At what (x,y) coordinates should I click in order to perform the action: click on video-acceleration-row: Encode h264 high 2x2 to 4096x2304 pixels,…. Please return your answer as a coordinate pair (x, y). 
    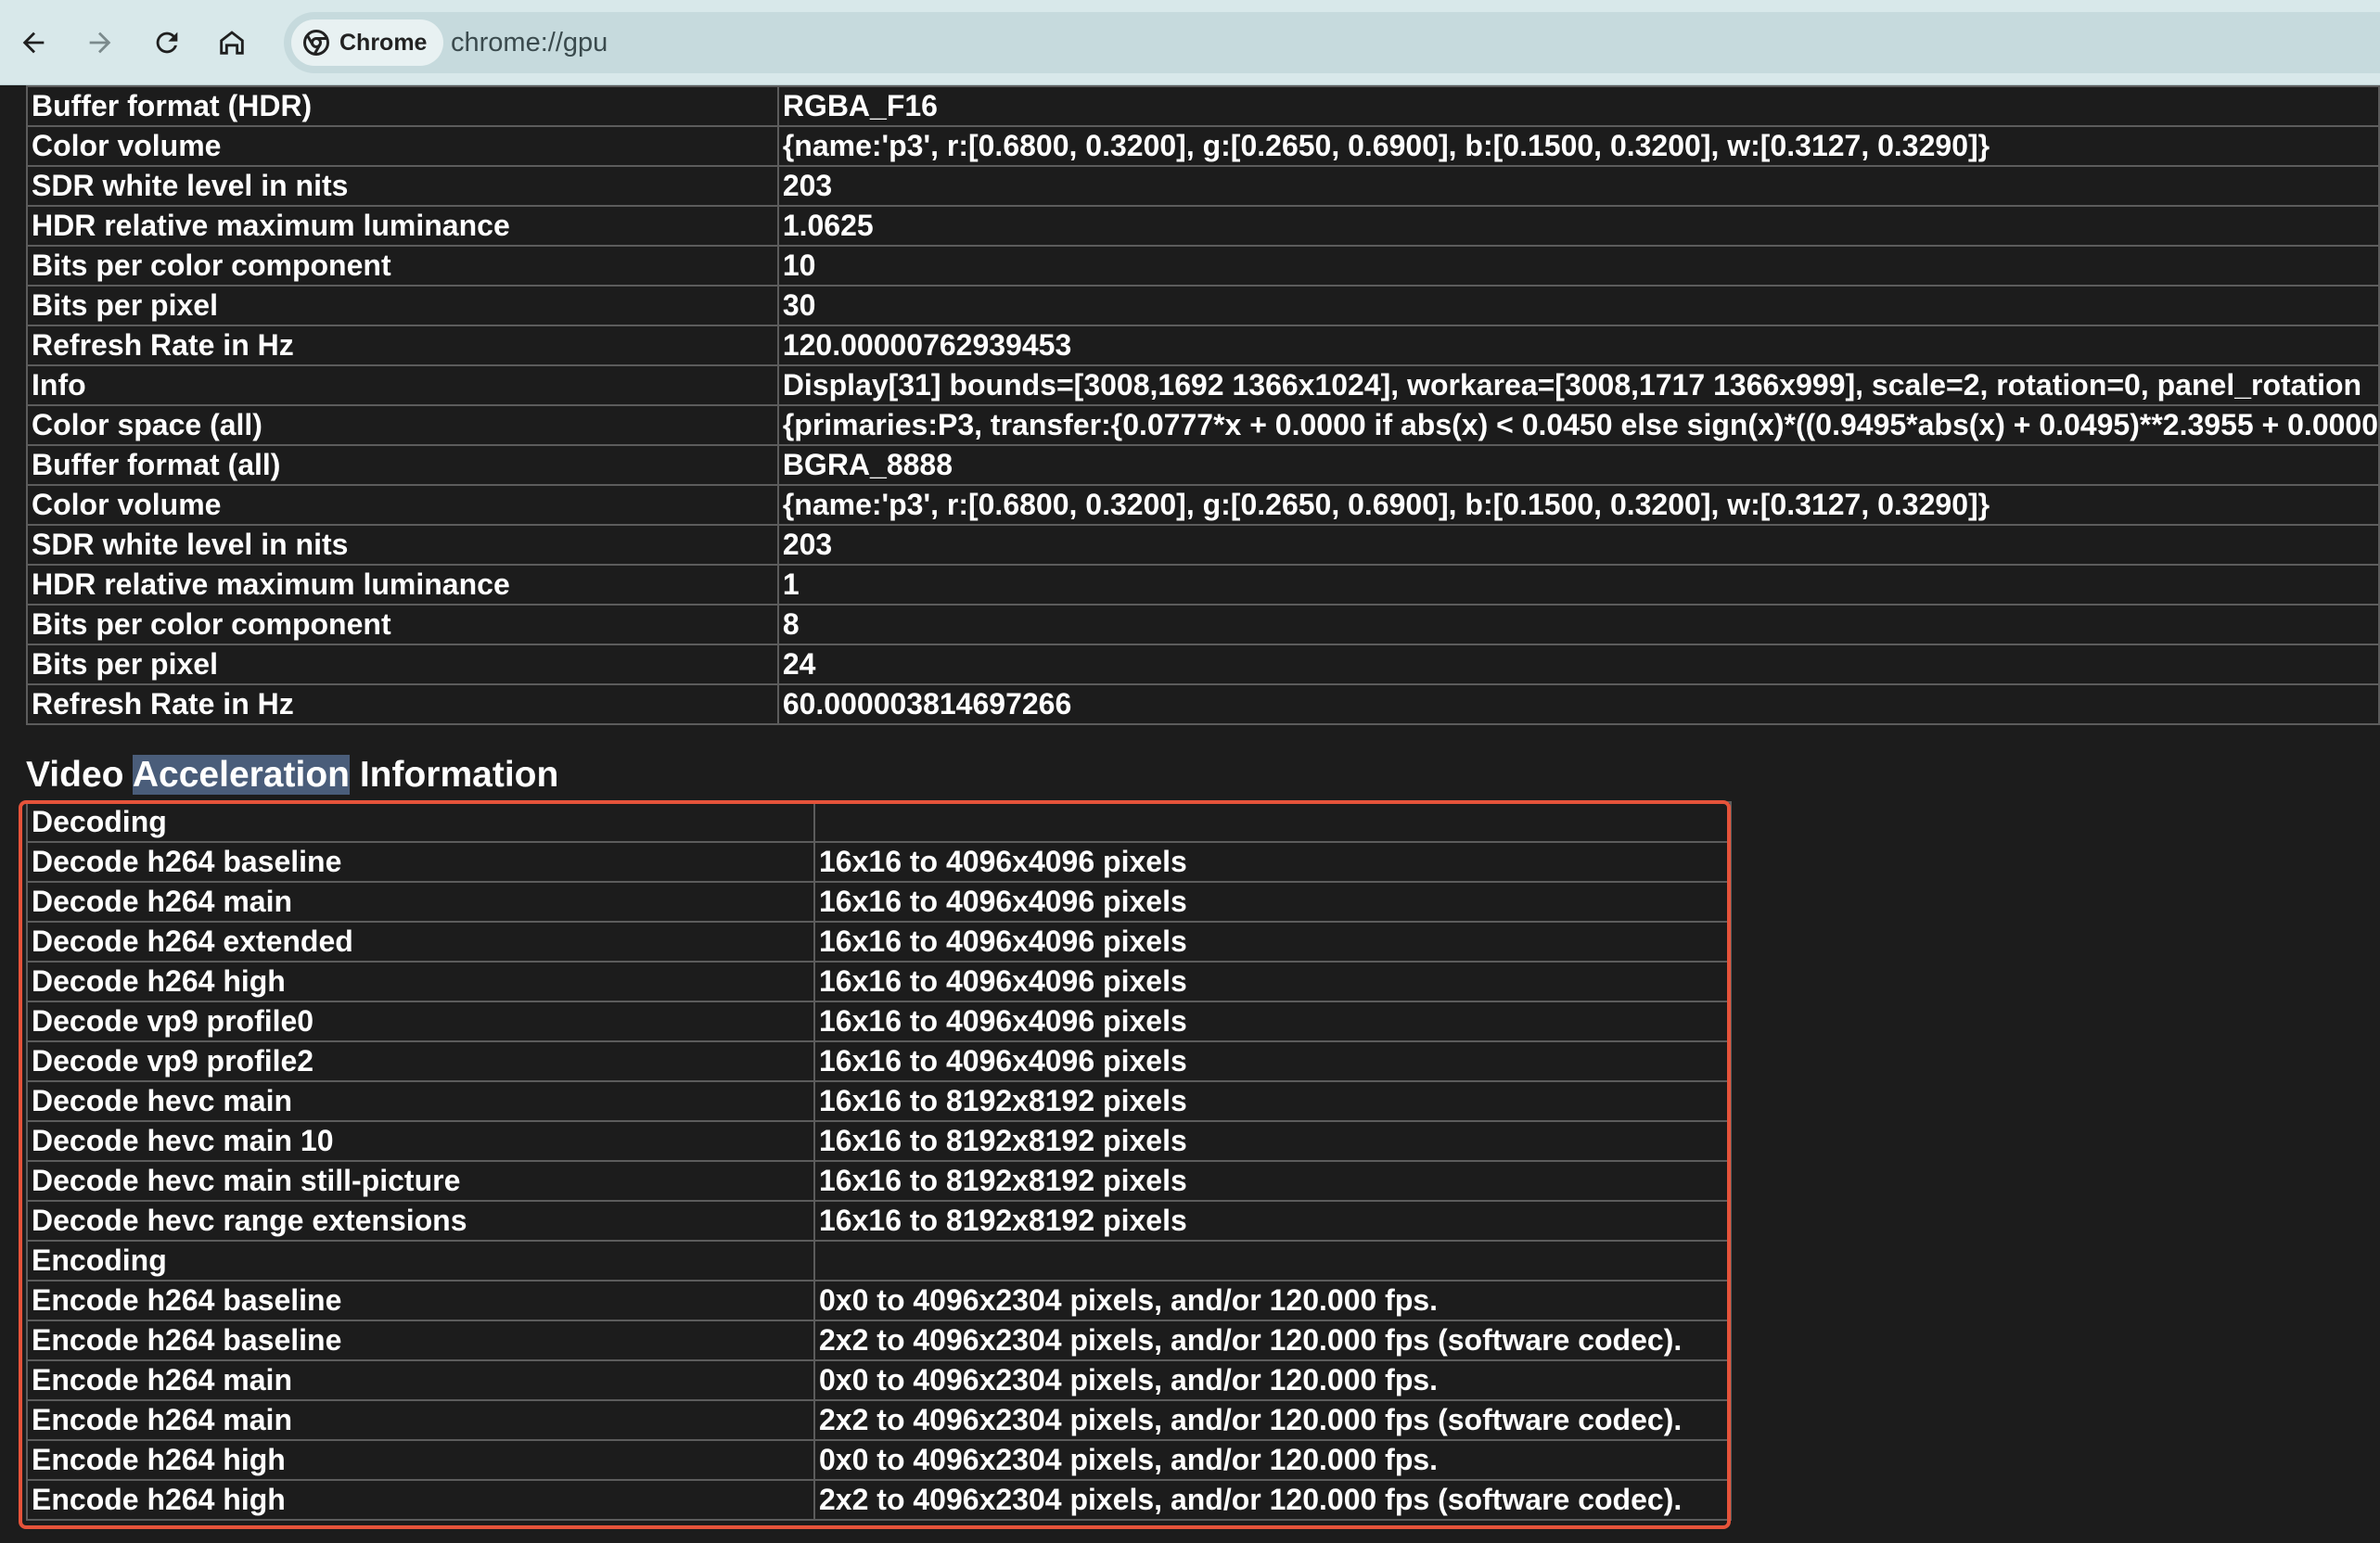
    Looking at the image, I should click on (879, 1500).